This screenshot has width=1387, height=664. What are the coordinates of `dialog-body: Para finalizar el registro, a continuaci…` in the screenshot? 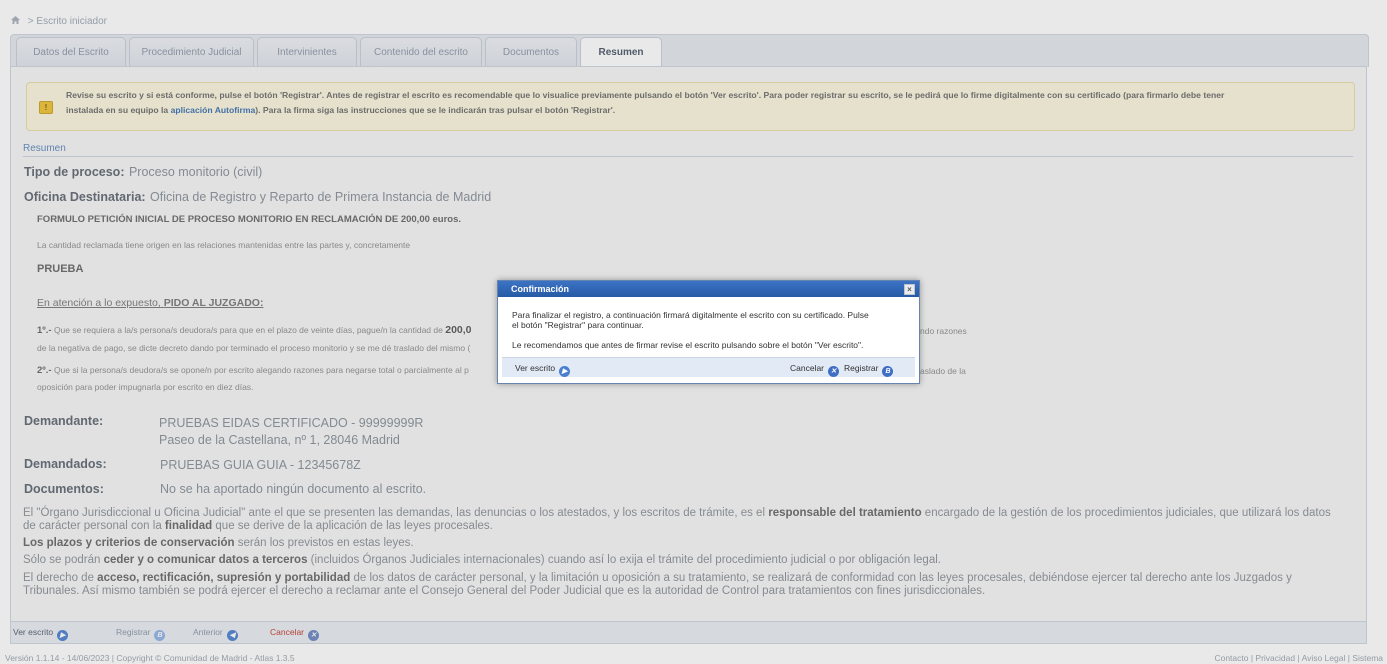 It's located at (708, 323).